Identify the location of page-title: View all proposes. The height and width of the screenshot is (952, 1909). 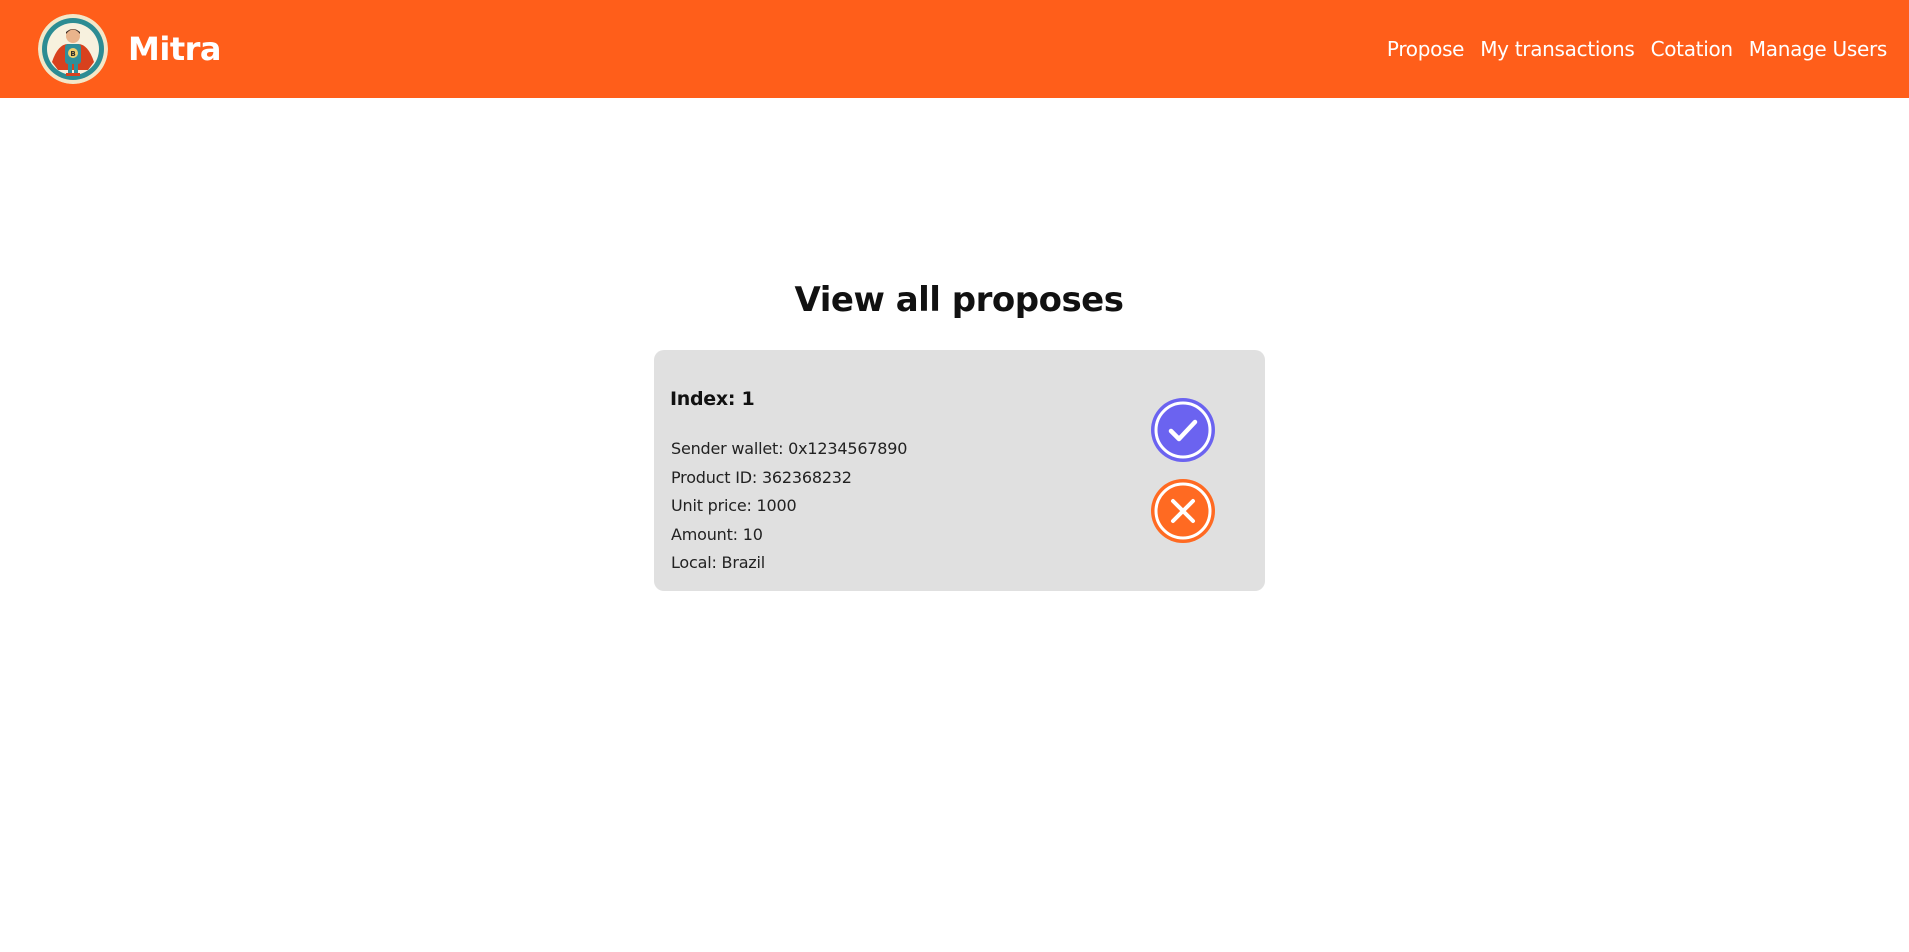
(959, 300).